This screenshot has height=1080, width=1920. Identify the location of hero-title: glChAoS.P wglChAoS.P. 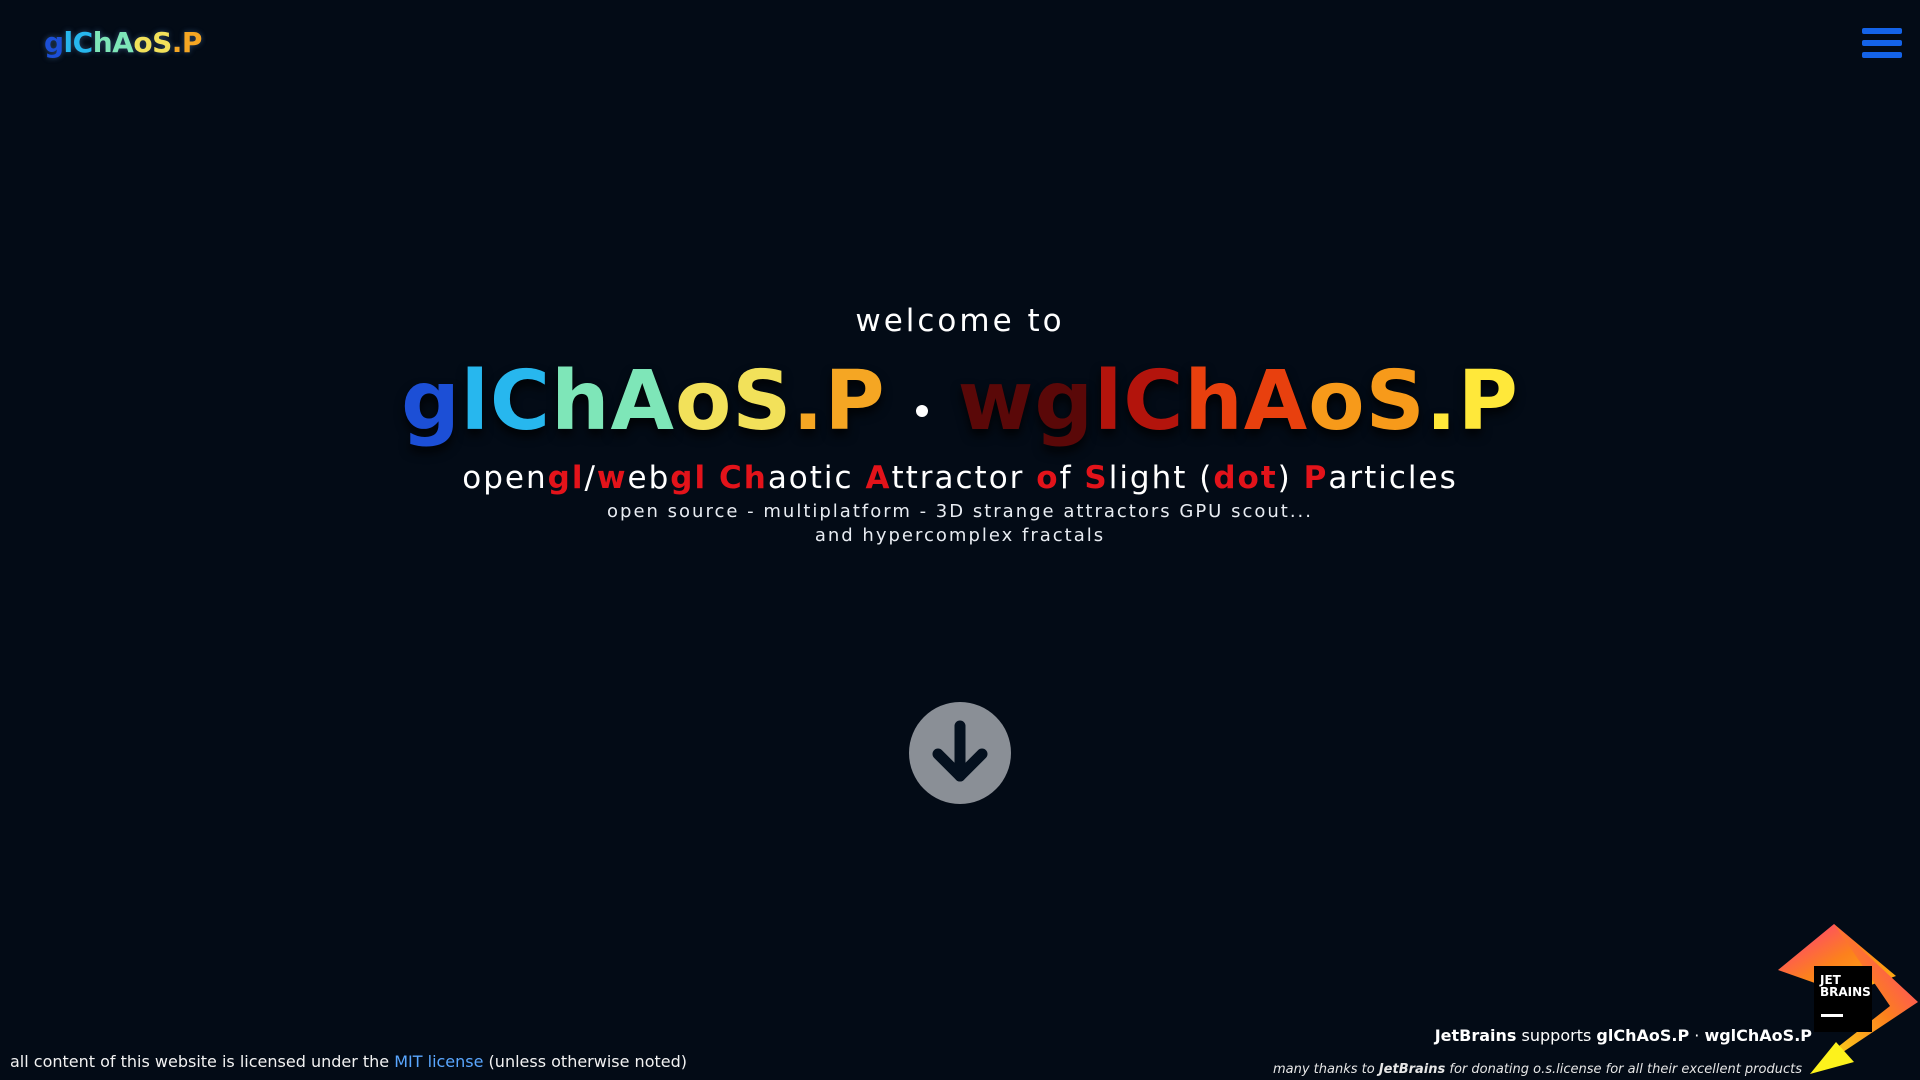
(960, 402).